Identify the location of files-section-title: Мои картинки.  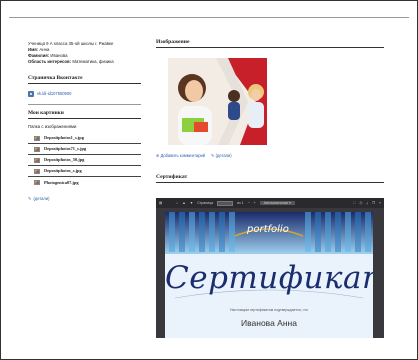
(84, 114).